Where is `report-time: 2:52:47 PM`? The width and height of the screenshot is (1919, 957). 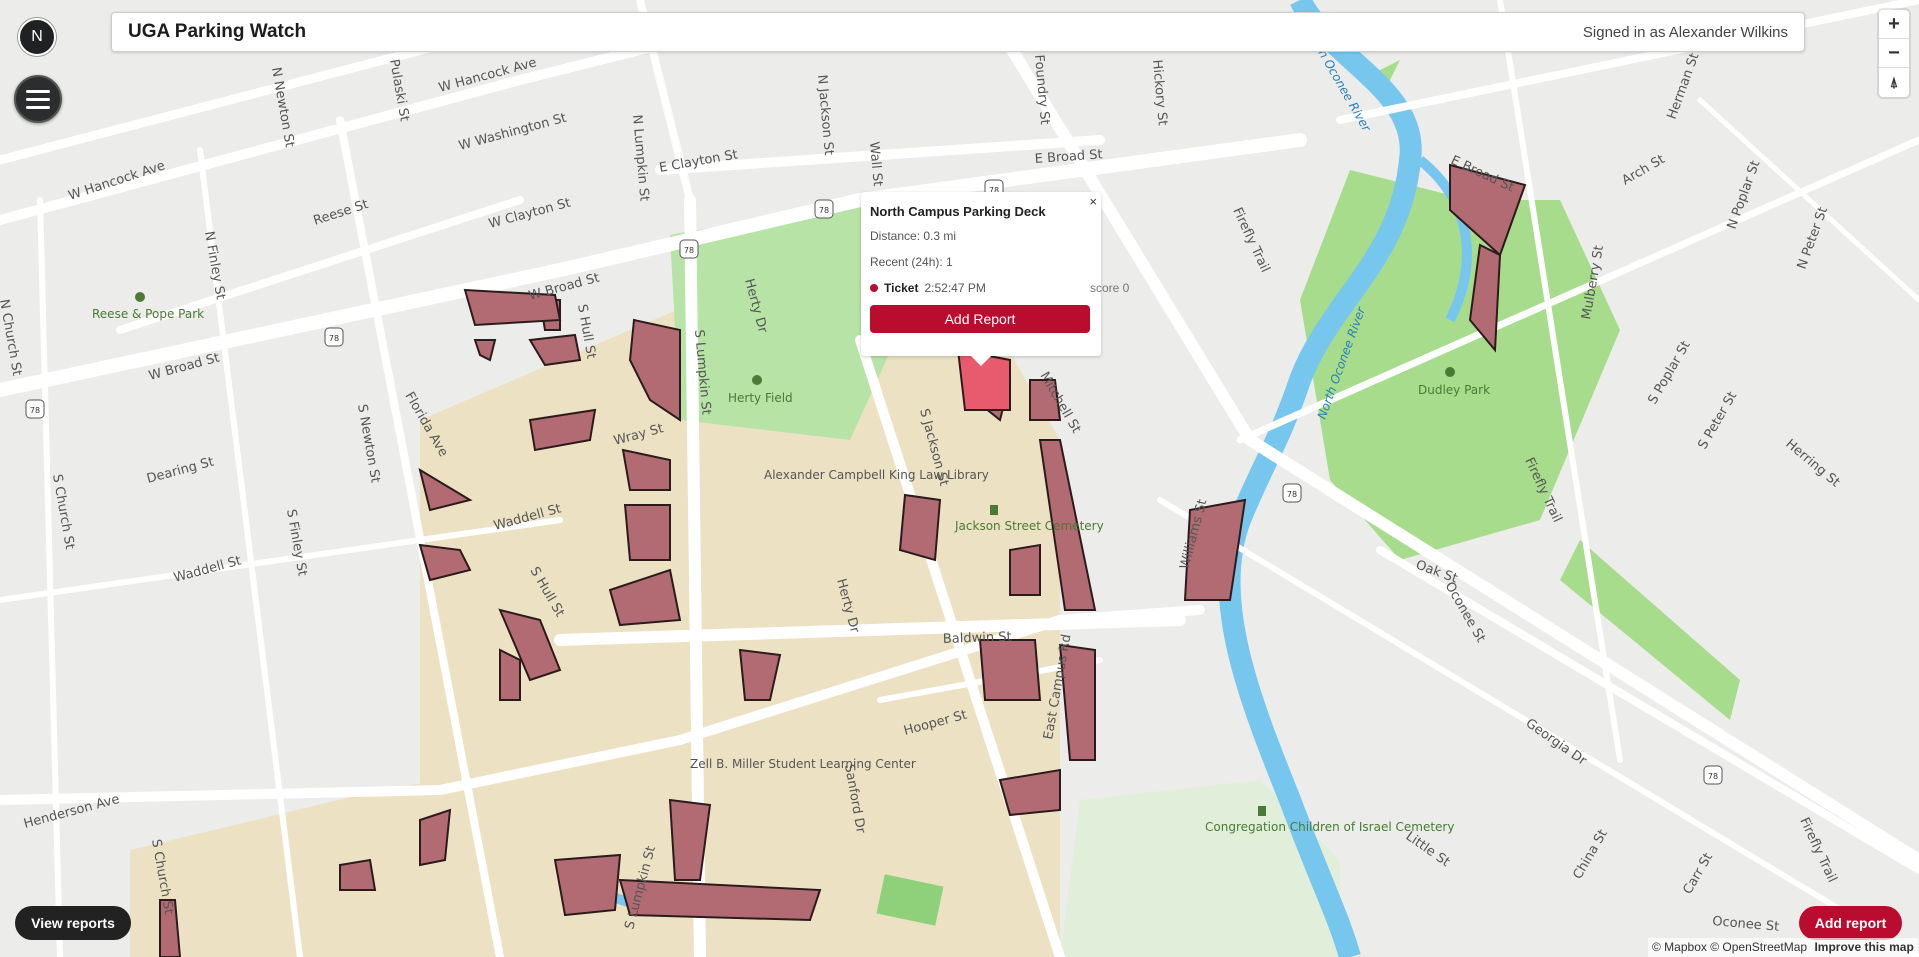 report-time: 2:52:47 PM is located at coordinates (955, 288).